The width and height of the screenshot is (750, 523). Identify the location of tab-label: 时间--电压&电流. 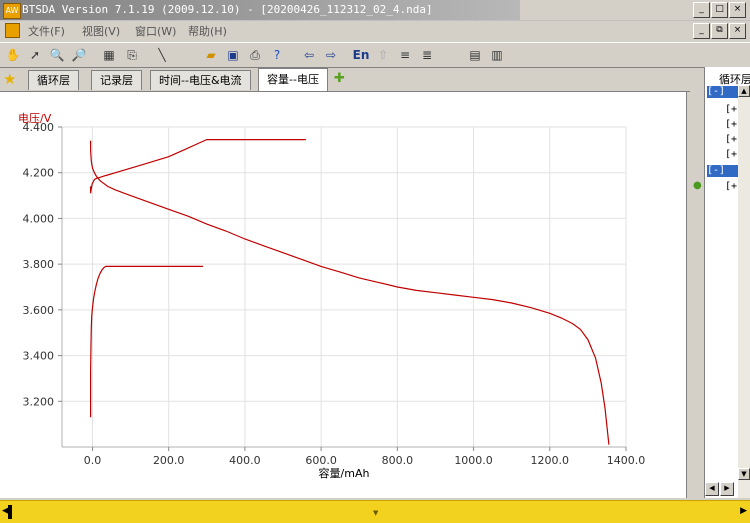
(200, 80).